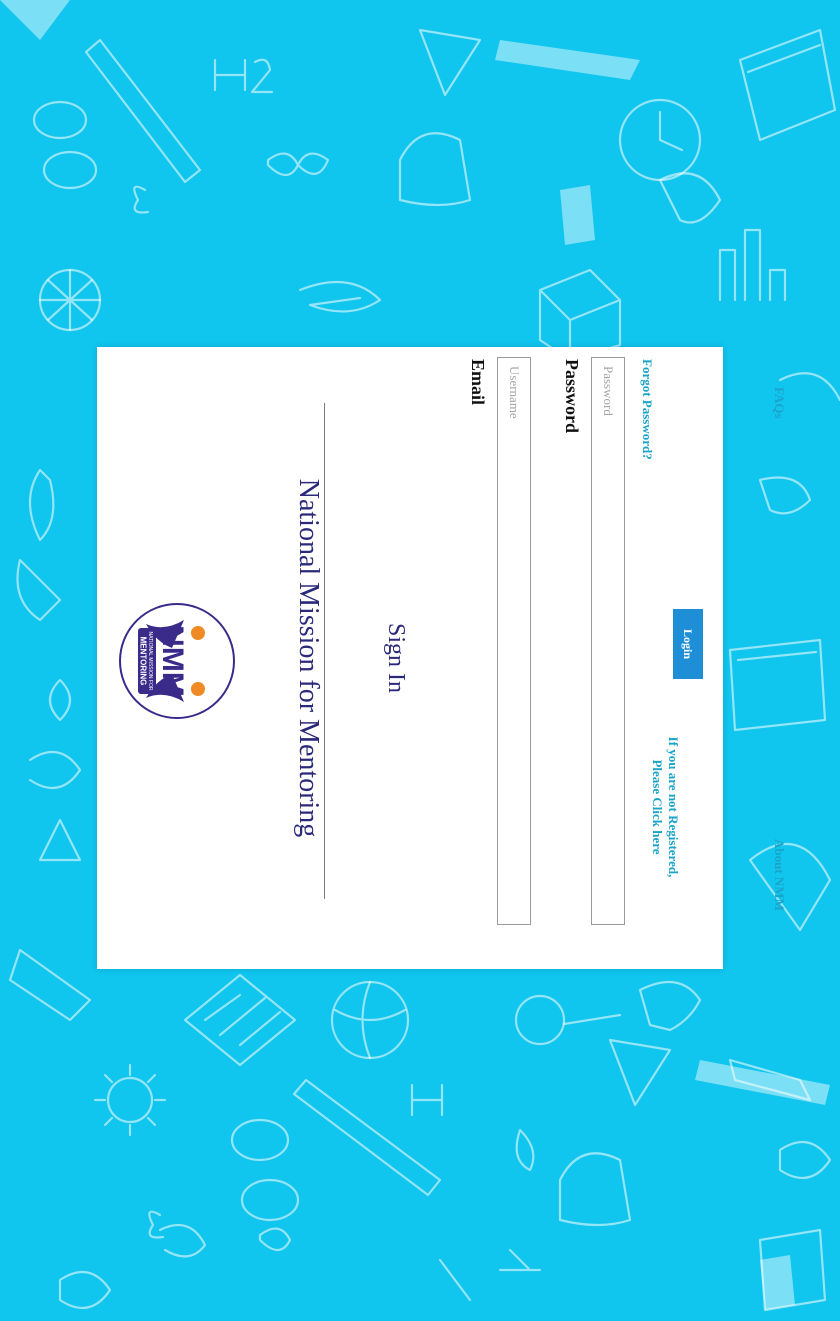 The image size is (840, 1321). I want to click on faqs-link: FAQs, so click(779, 403).